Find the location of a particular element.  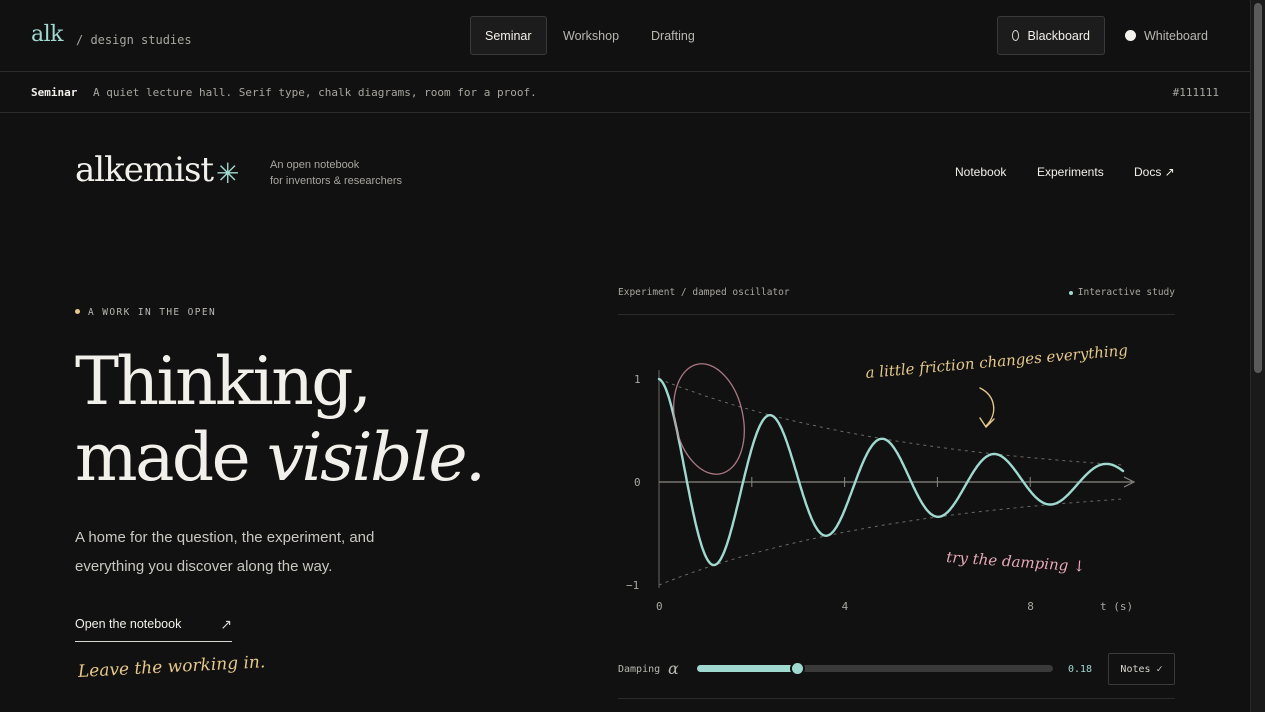

radio-selected-icon is located at coordinates (1130, 35).